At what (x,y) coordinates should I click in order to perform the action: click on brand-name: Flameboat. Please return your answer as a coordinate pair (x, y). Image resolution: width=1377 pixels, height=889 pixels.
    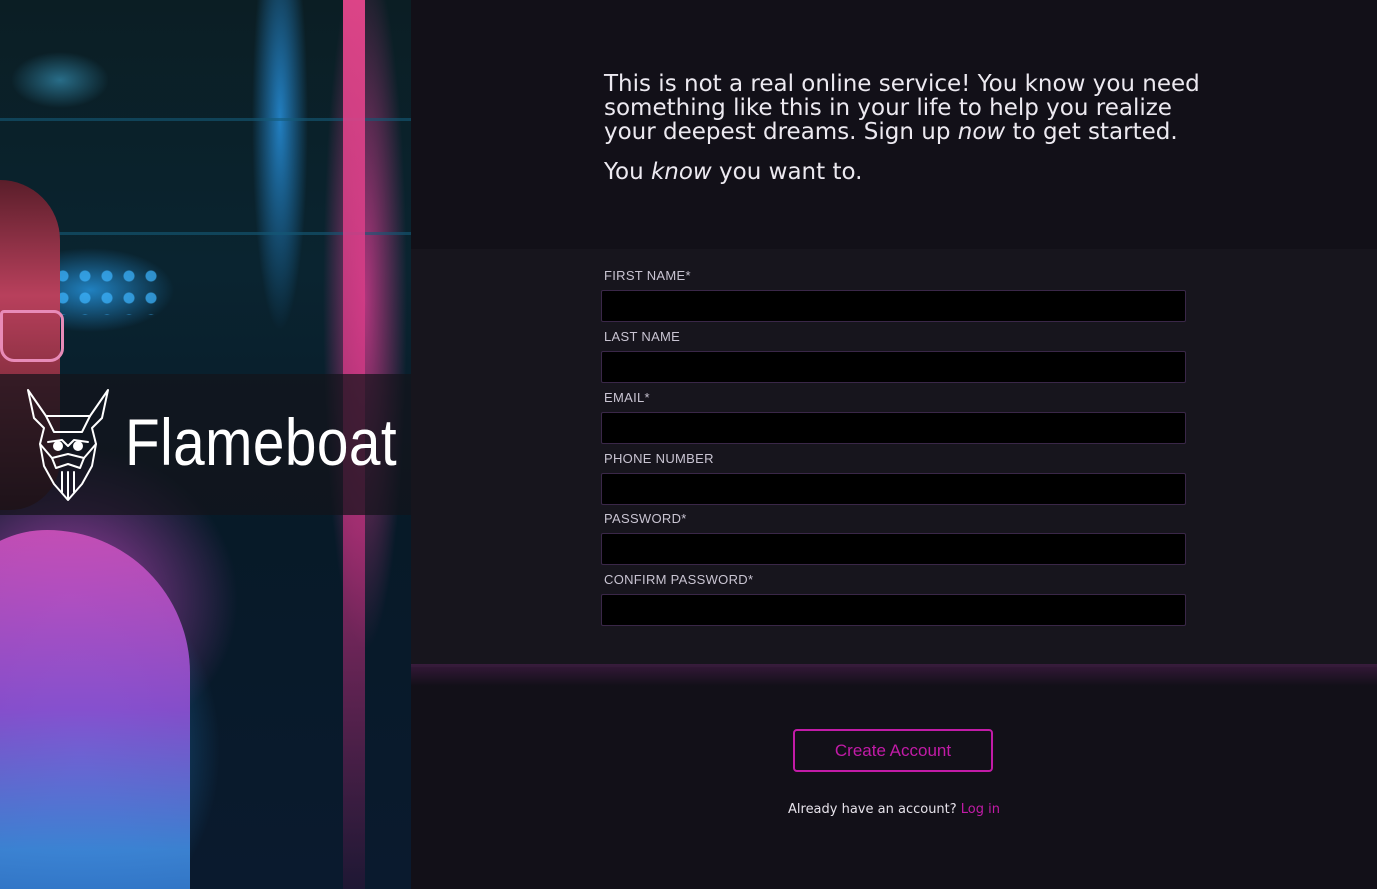
    Looking at the image, I should click on (261, 442).